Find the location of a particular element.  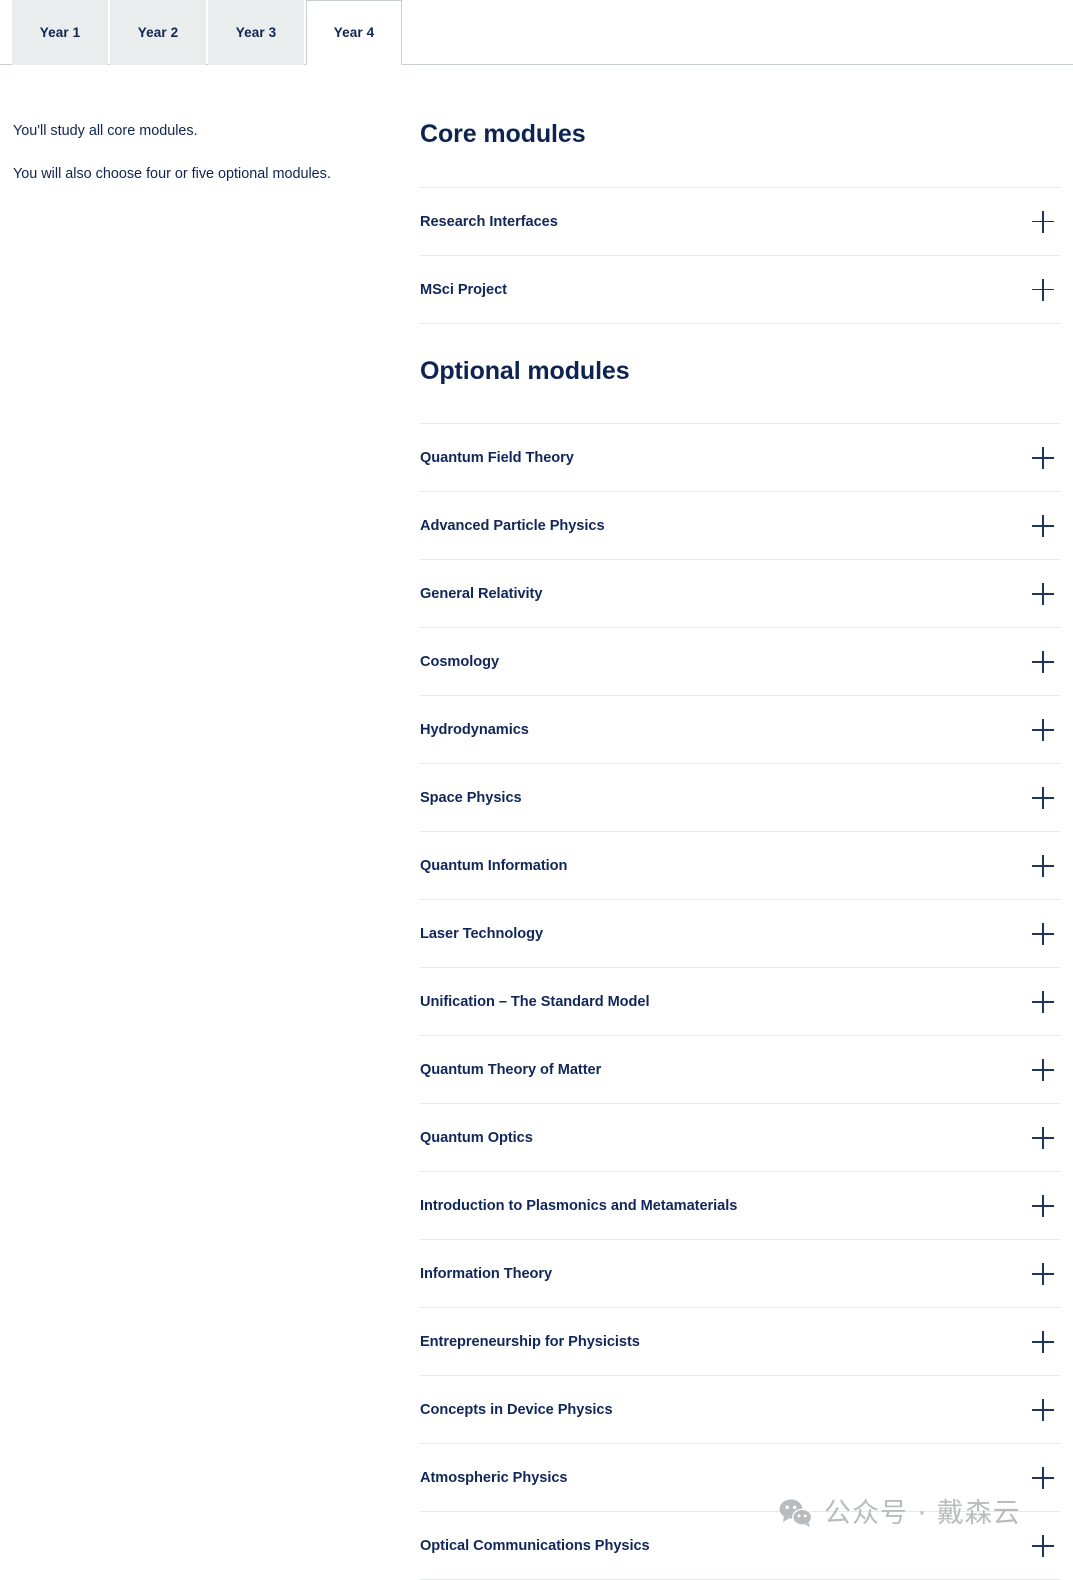

core-modules-heading: Core modules is located at coordinates (503, 134).